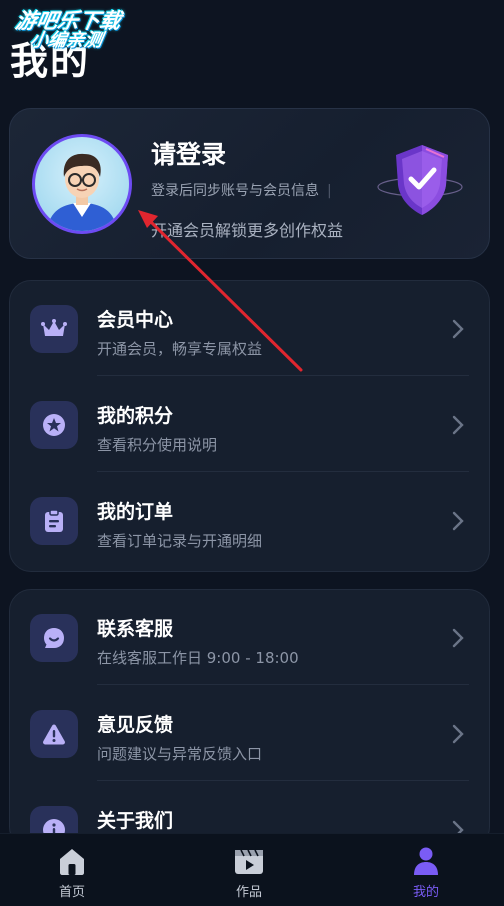 The height and width of the screenshot is (906, 504). I want to click on tab-label: 我的, so click(425, 892).